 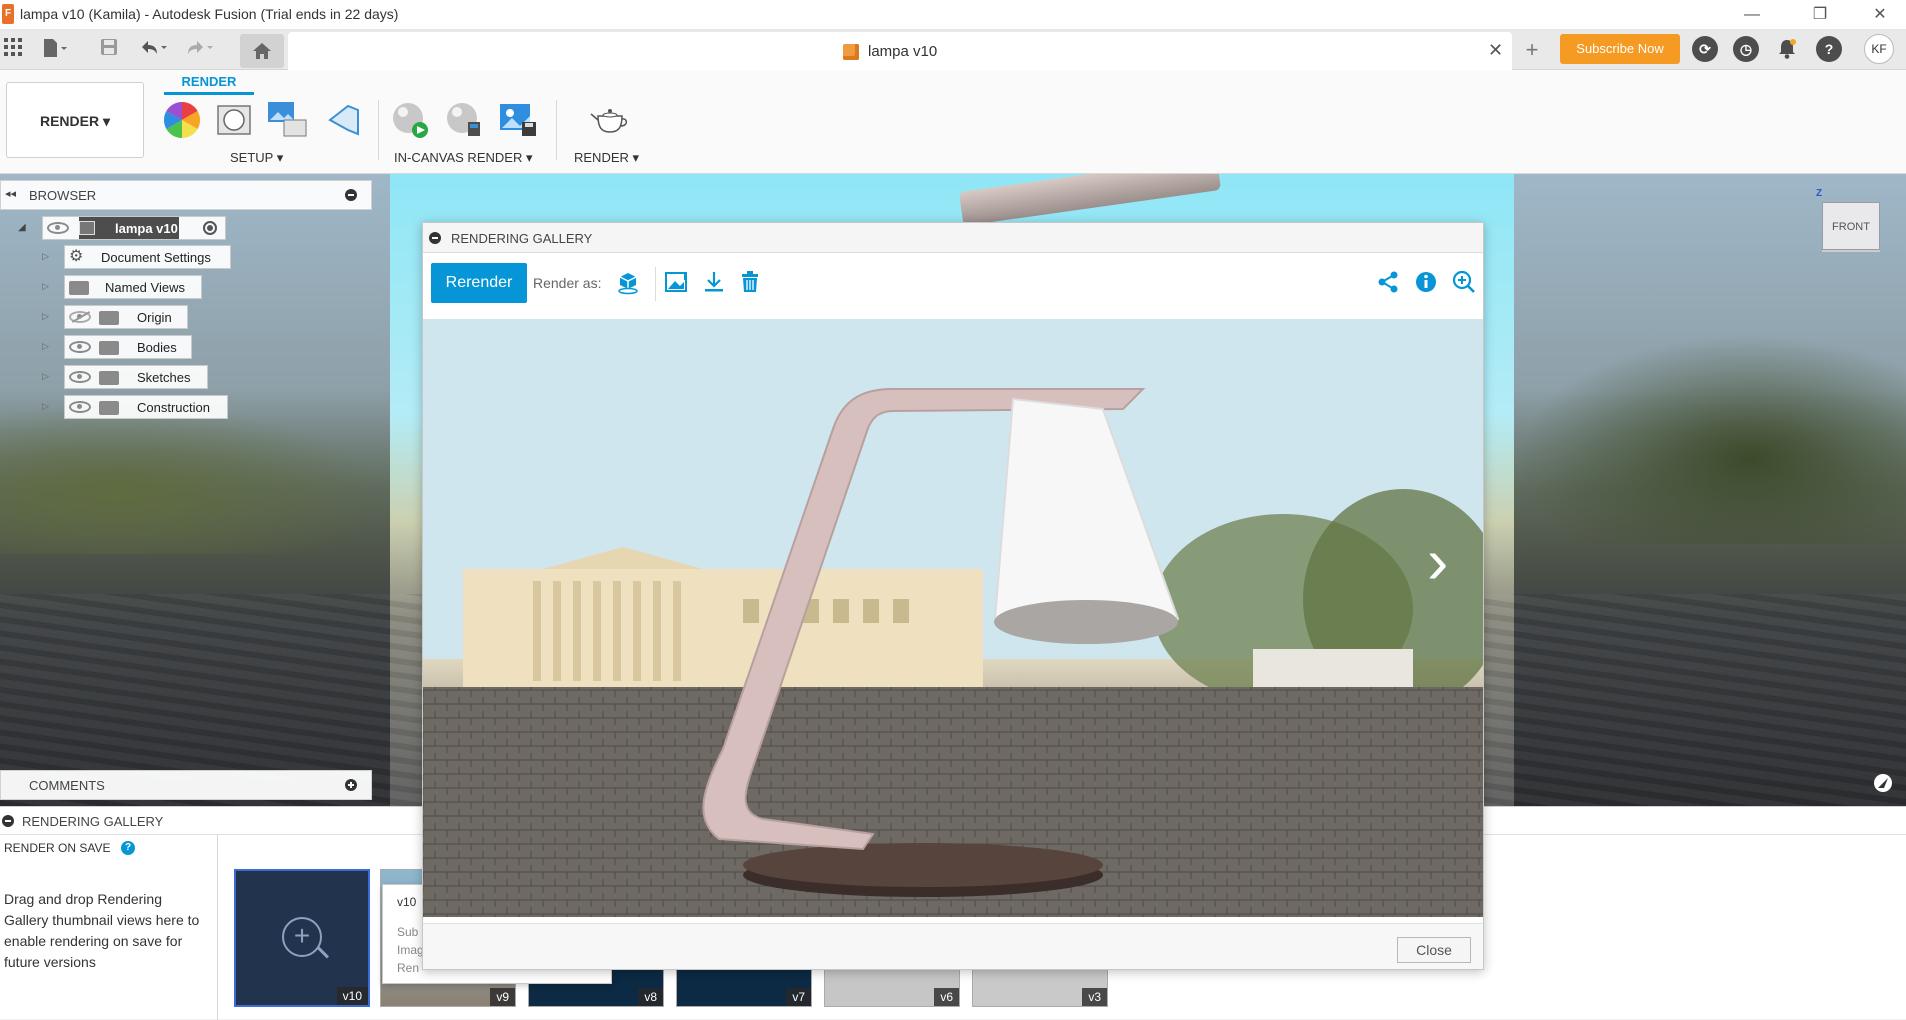 I want to click on navigation-compass-icon, so click(x=1883, y=783).